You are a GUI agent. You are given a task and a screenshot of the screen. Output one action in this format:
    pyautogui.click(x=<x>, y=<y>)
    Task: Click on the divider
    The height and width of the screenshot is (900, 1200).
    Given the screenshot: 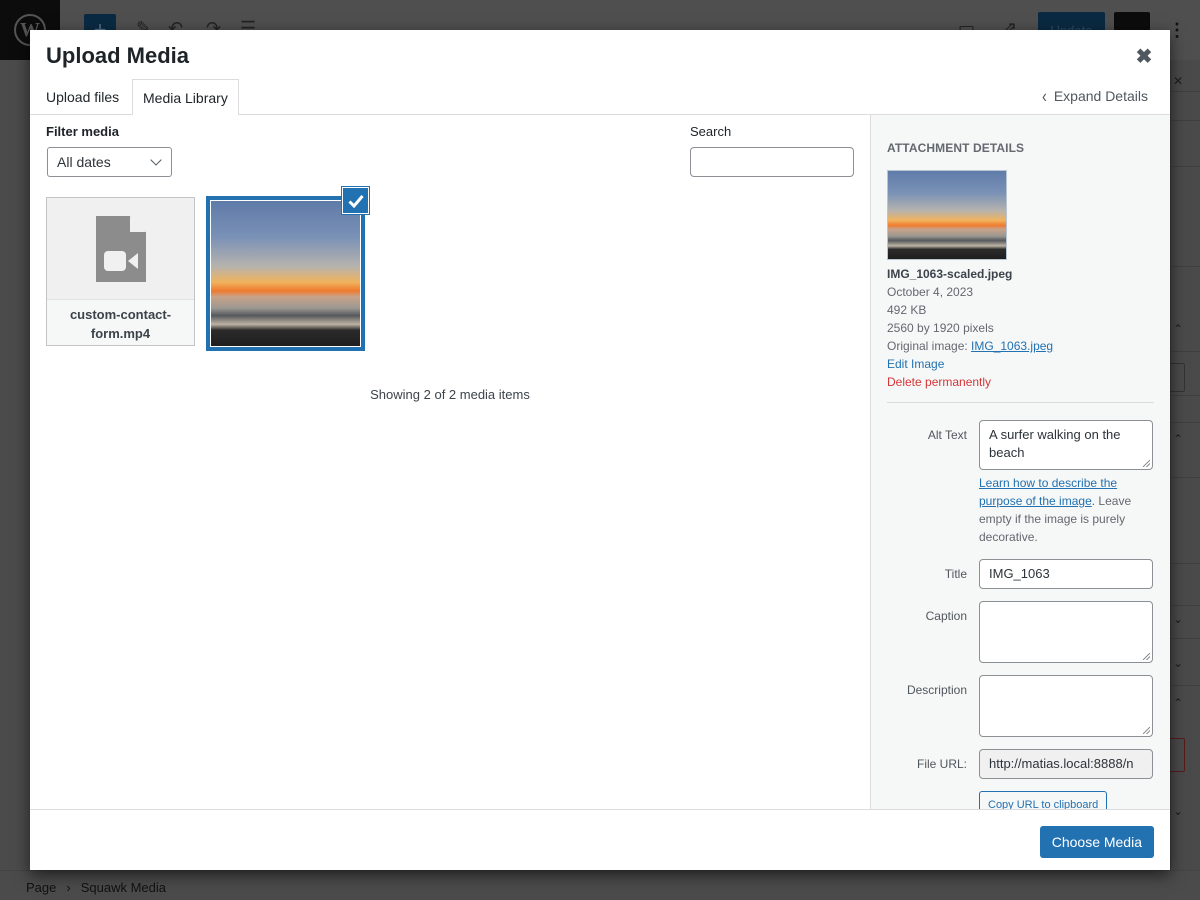 What is the action you would take?
    pyautogui.click(x=1020, y=402)
    